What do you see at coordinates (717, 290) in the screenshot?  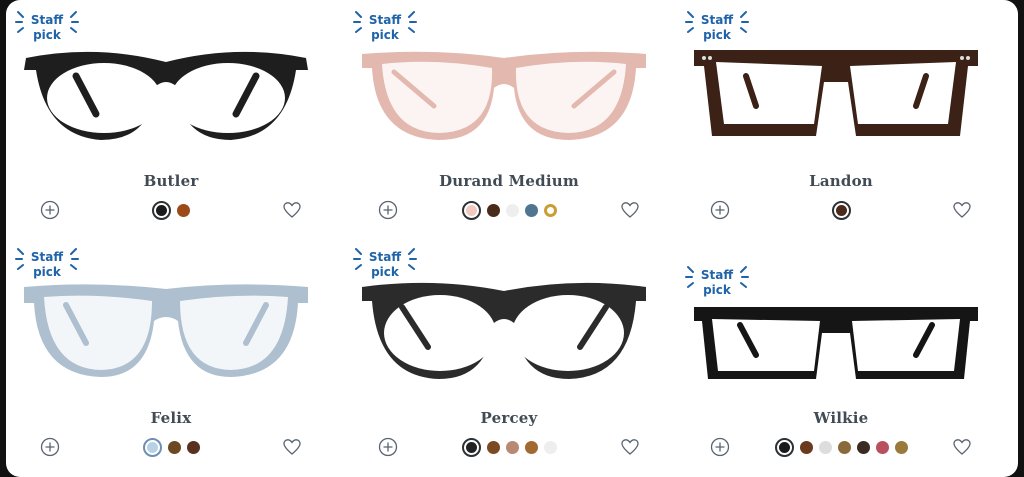 I see `svg-text: pick` at bounding box center [717, 290].